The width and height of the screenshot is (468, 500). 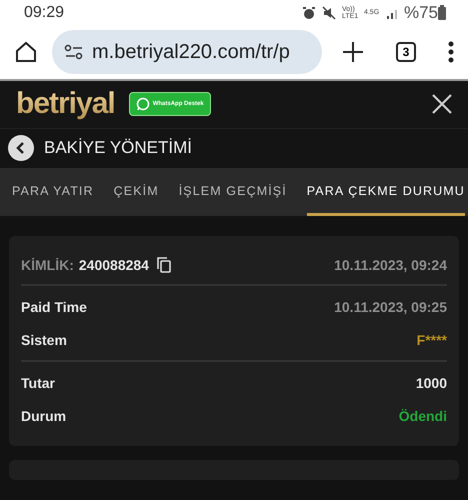 I want to click on tab: ÇEKİM, so click(x=136, y=192).